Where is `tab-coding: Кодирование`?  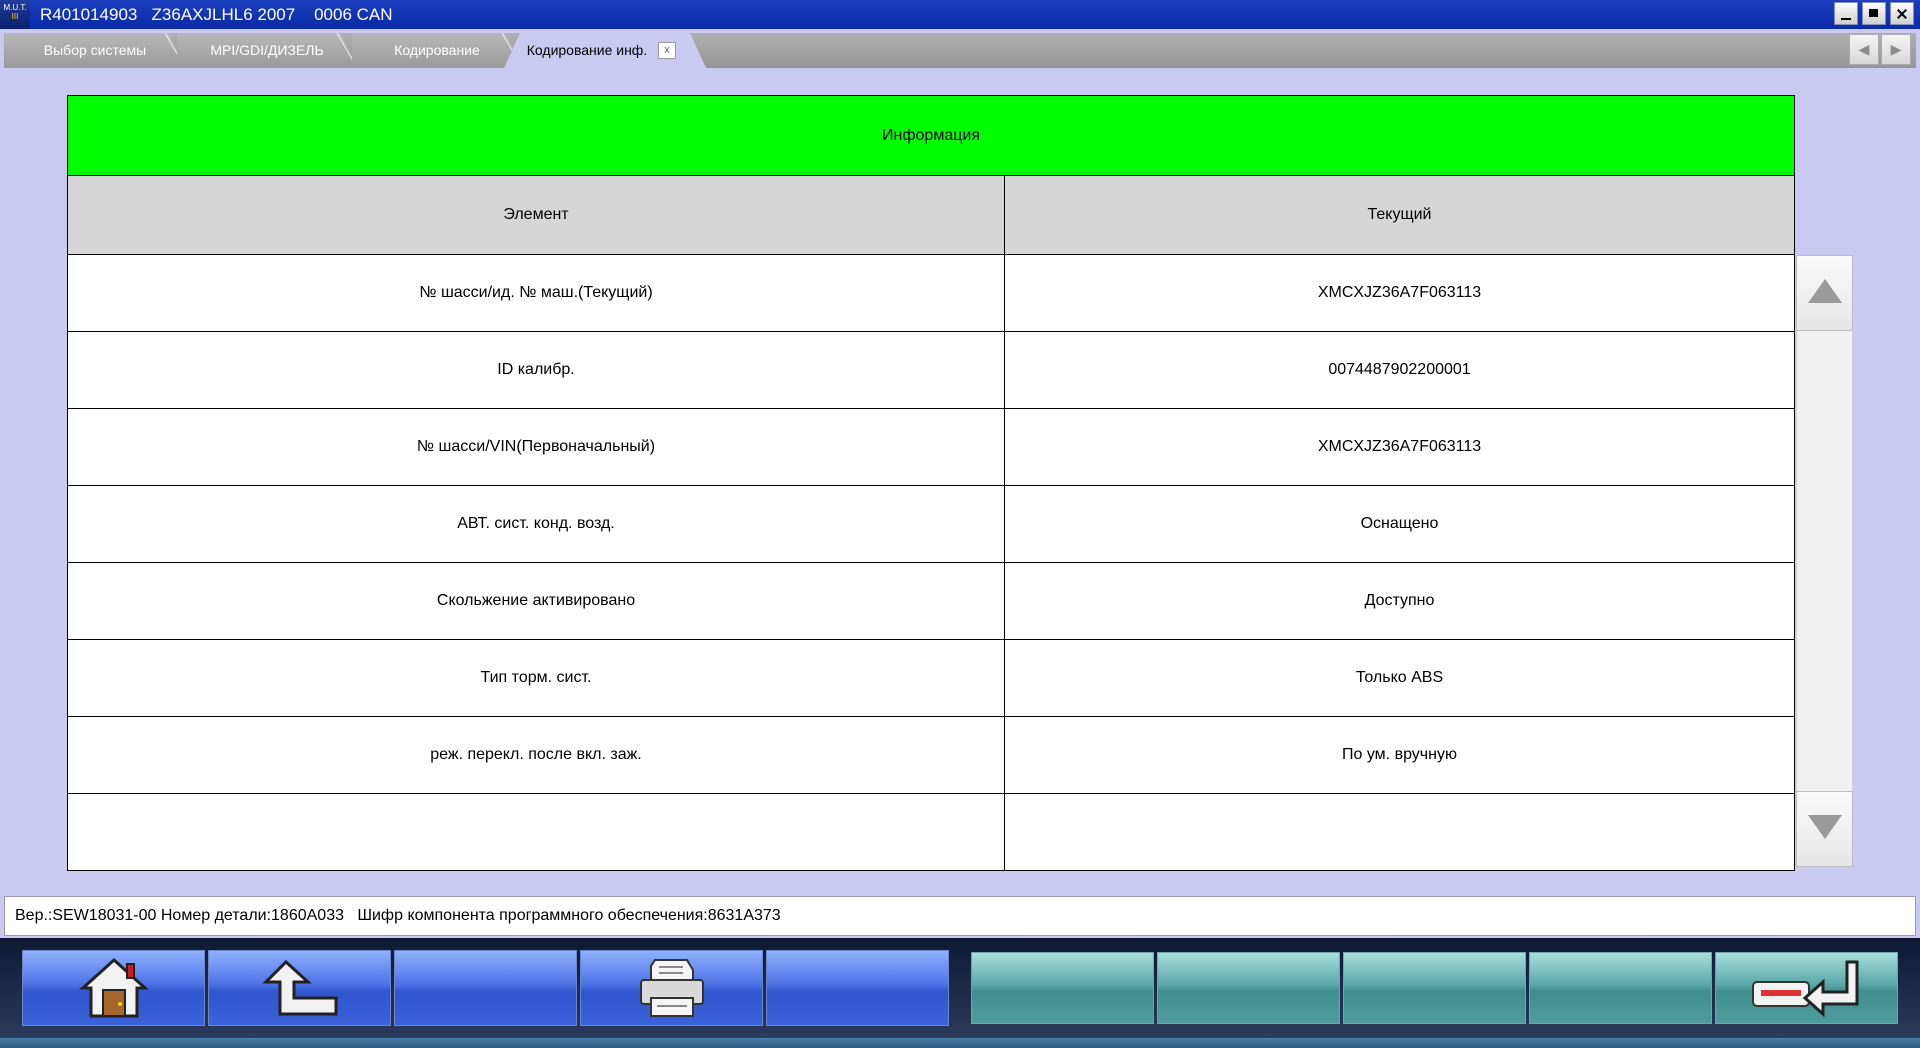 tab-coding: Кодирование is located at coordinates (437, 50).